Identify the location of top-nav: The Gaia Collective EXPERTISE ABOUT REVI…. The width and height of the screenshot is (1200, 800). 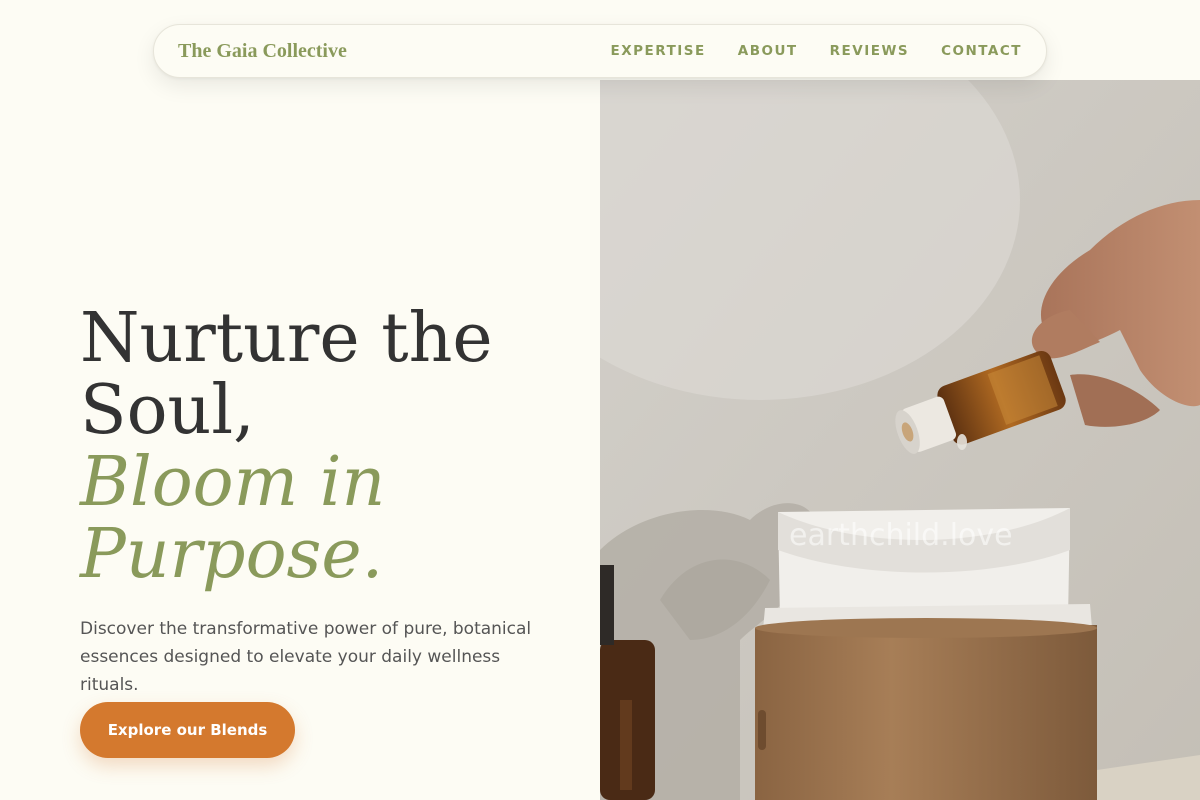
(600, 51).